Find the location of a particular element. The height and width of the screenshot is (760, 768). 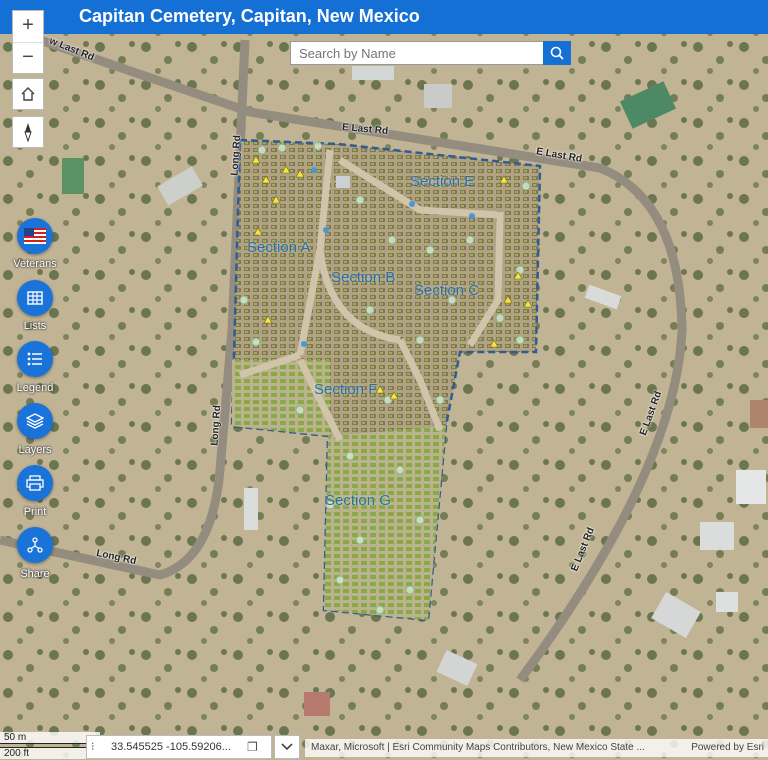

printer-icon is located at coordinates (35, 483).